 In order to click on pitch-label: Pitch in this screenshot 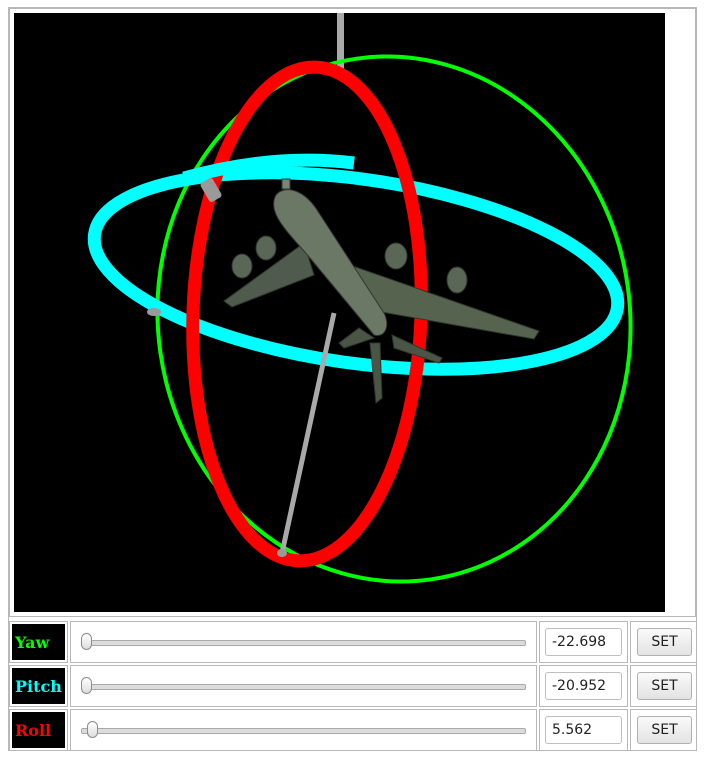, I will do `click(38, 686)`.